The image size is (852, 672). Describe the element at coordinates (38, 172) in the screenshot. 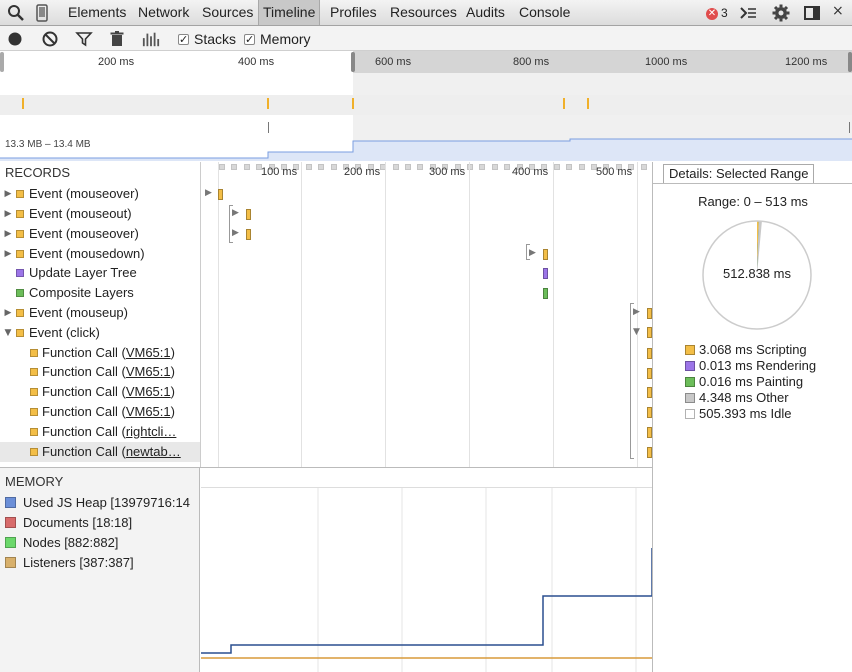

I see `records-header: RECORDS` at that location.